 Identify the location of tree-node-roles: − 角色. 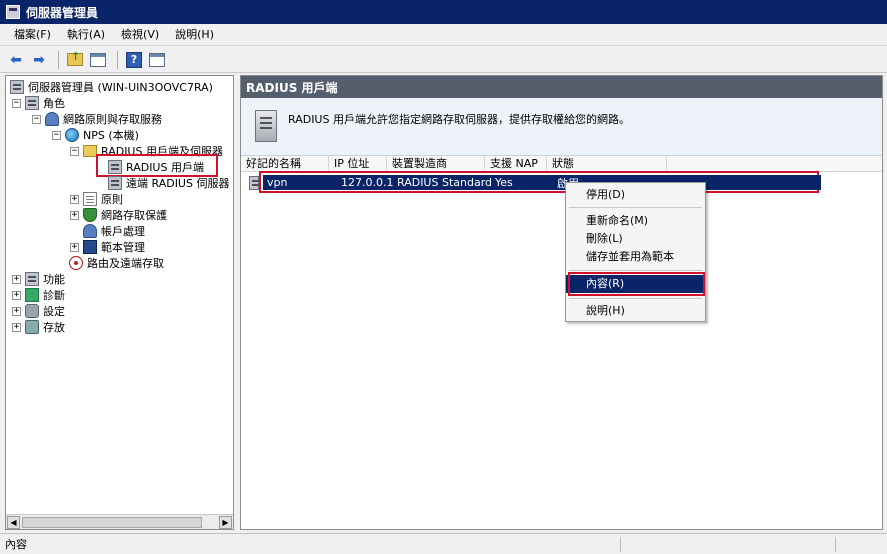
(38, 103).